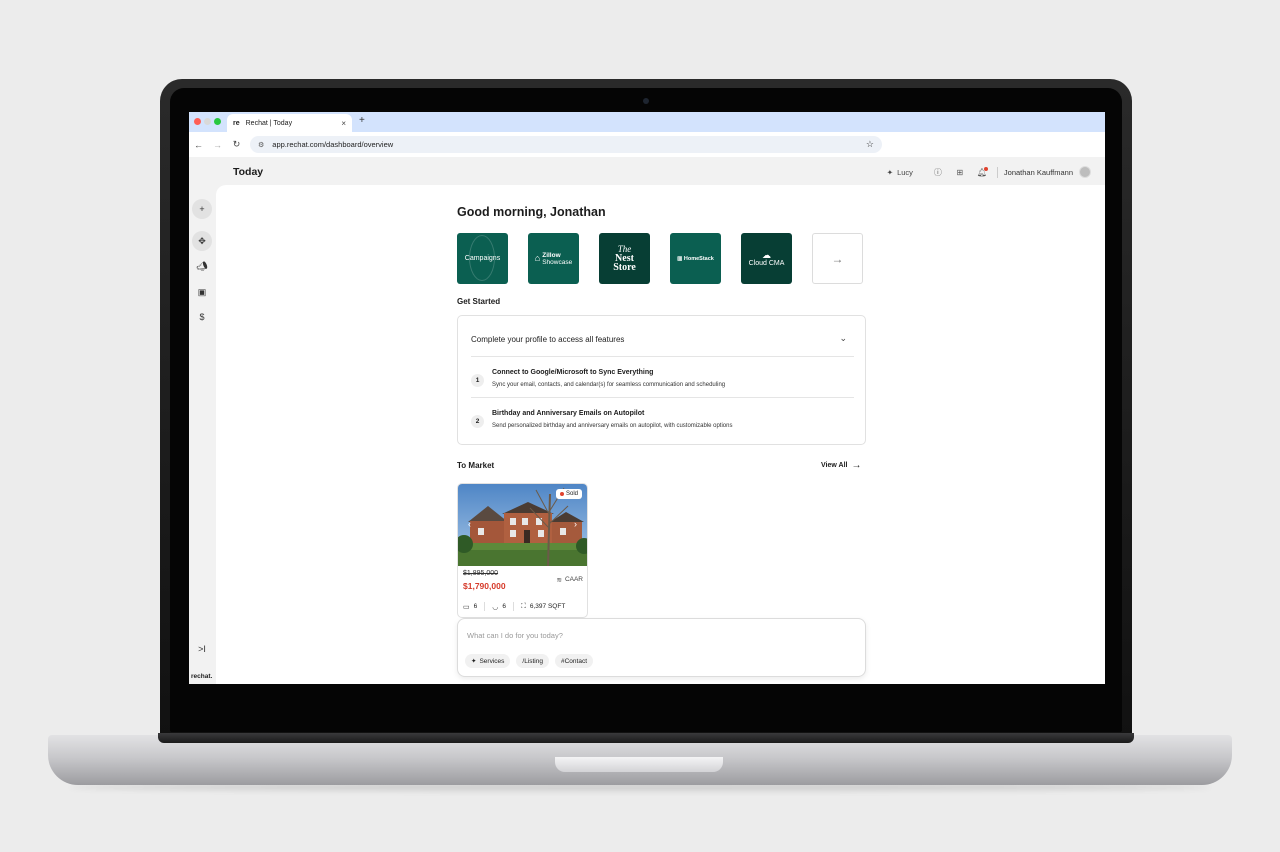 This screenshot has width=1280, height=852. I want to click on chip-listing: /Listing, so click(532, 661).